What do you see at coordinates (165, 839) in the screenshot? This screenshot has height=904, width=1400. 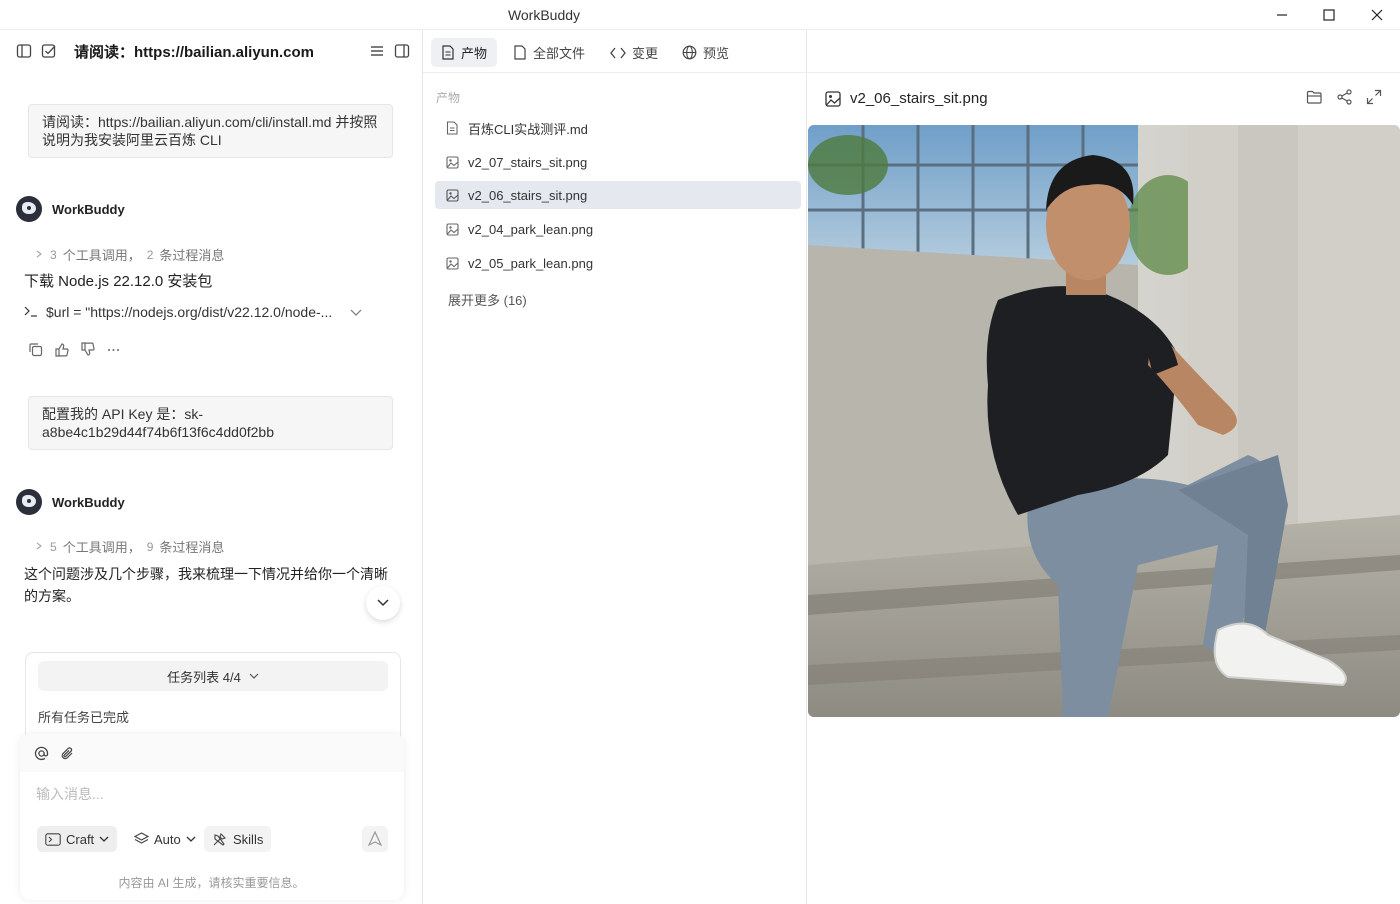 I see `model-selector: Auto` at bounding box center [165, 839].